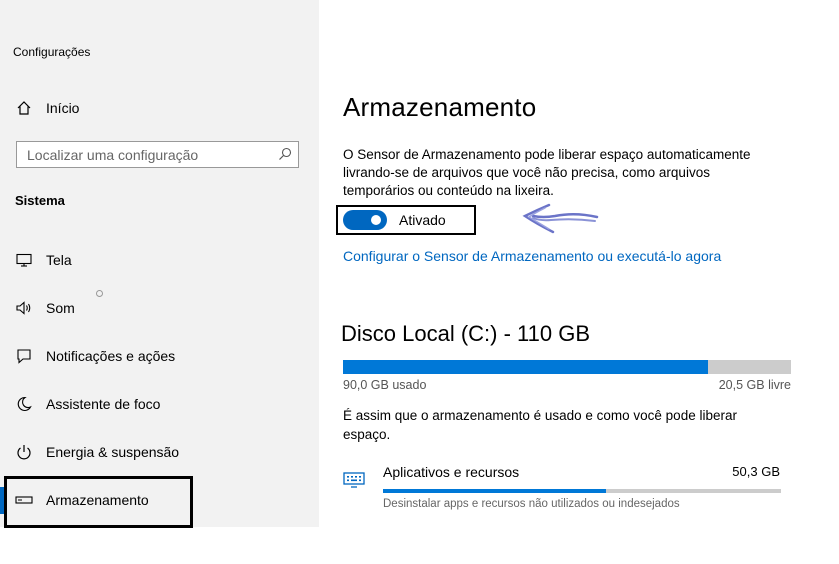 The height and width of the screenshot is (564, 839). I want to click on speaker-icon, so click(24, 308).